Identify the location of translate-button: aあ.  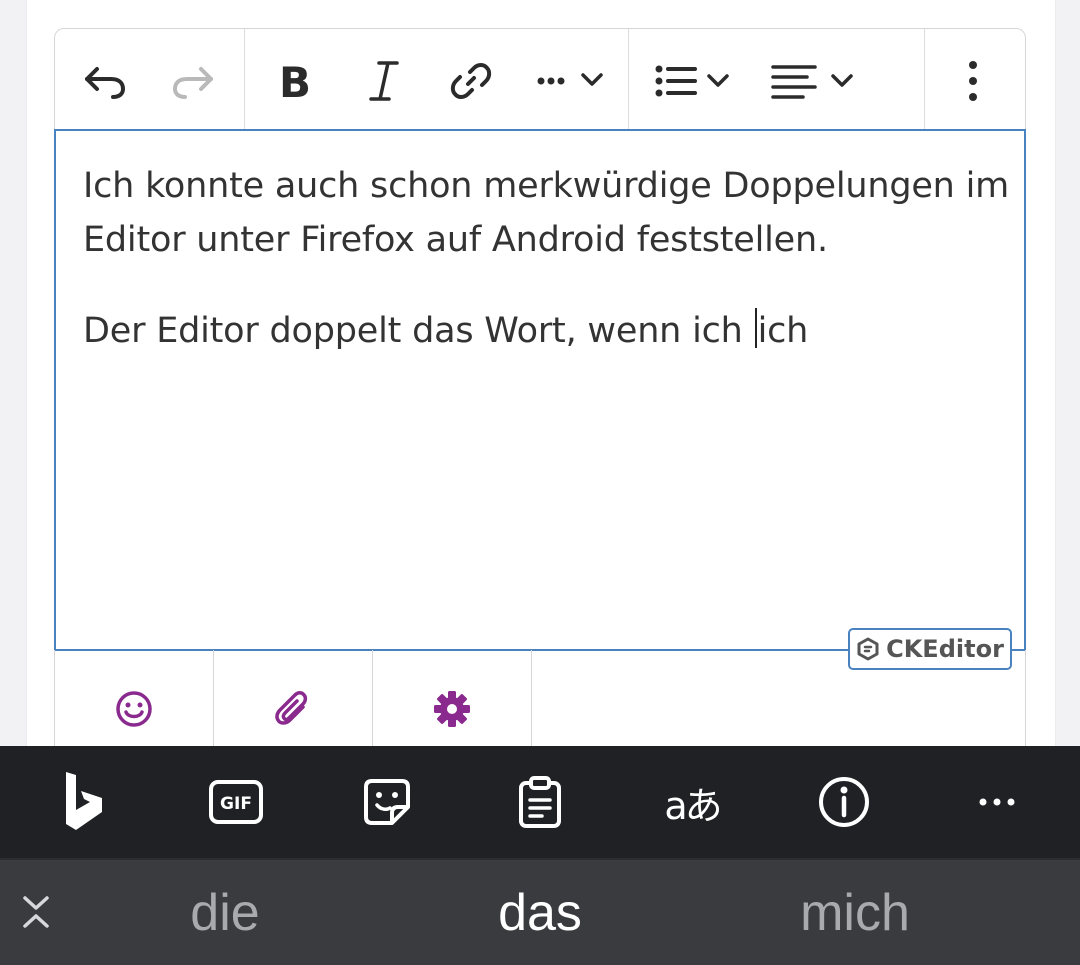
(692, 802).